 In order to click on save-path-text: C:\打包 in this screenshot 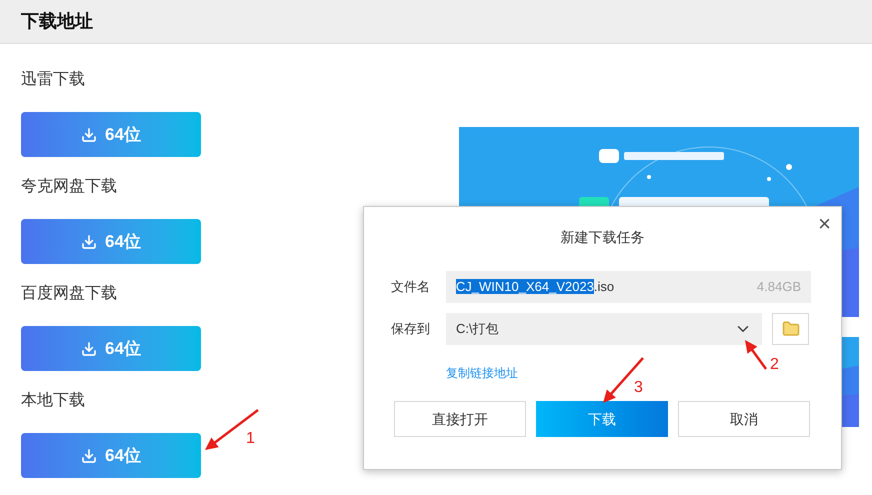, I will do `click(477, 329)`.